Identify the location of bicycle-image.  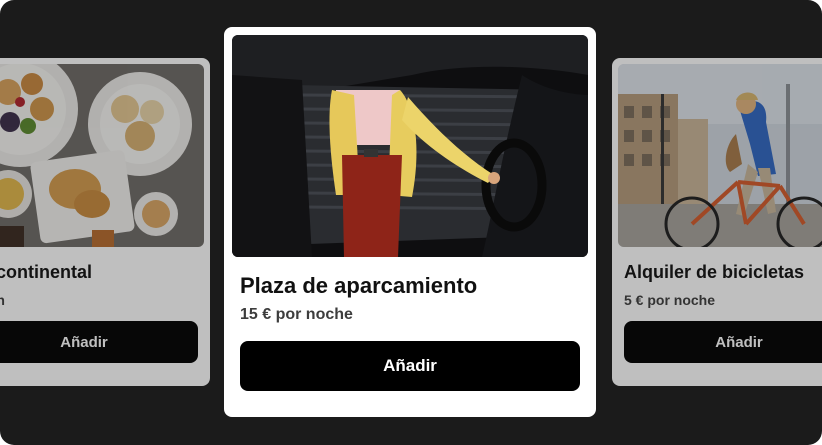
(720, 155).